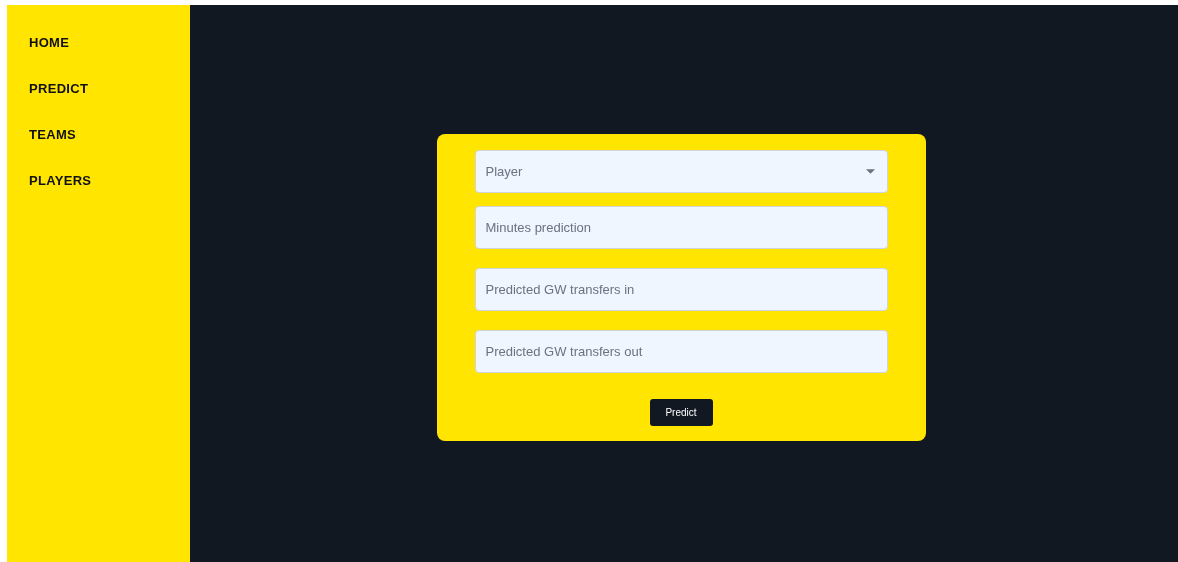  What do you see at coordinates (59, 89) in the screenshot?
I see `nav-link: PREDICT` at bounding box center [59, 89].